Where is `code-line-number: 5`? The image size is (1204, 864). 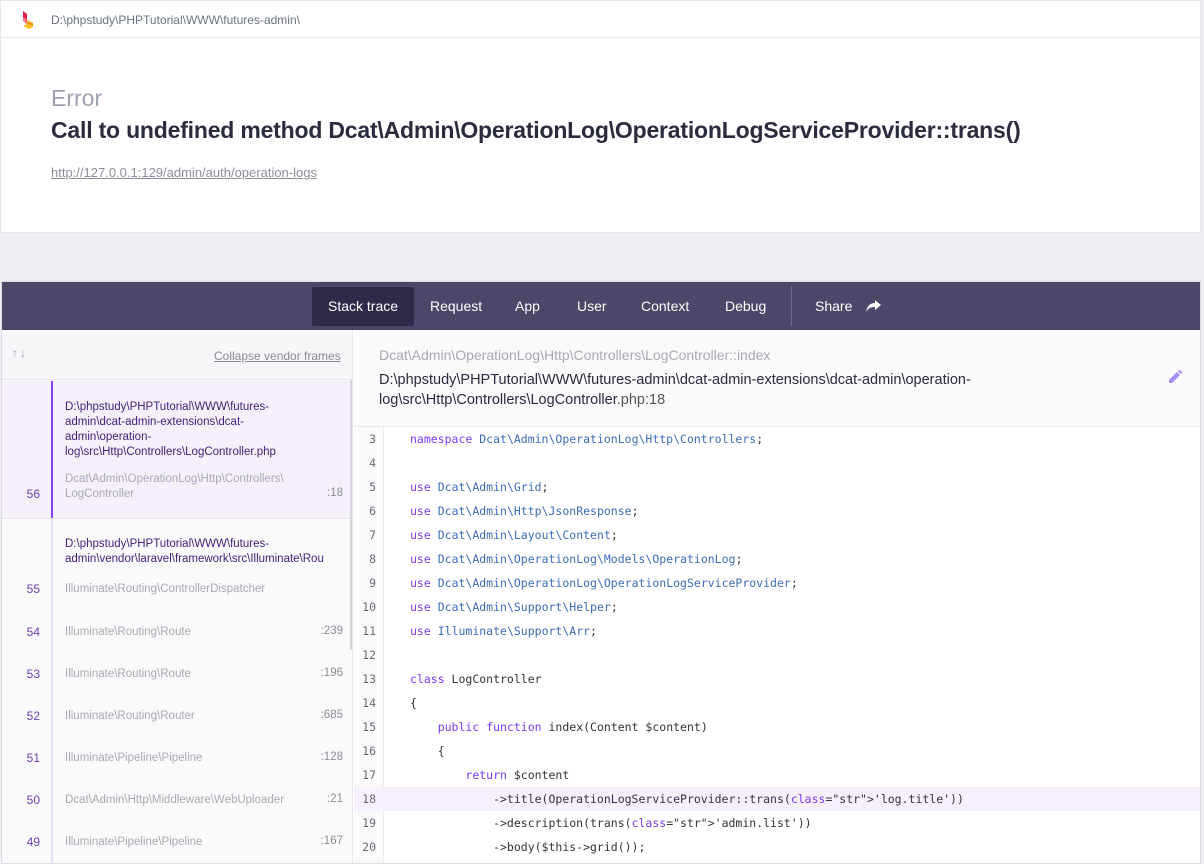 code-line-number: 5 is located at coordinates (372, 487).